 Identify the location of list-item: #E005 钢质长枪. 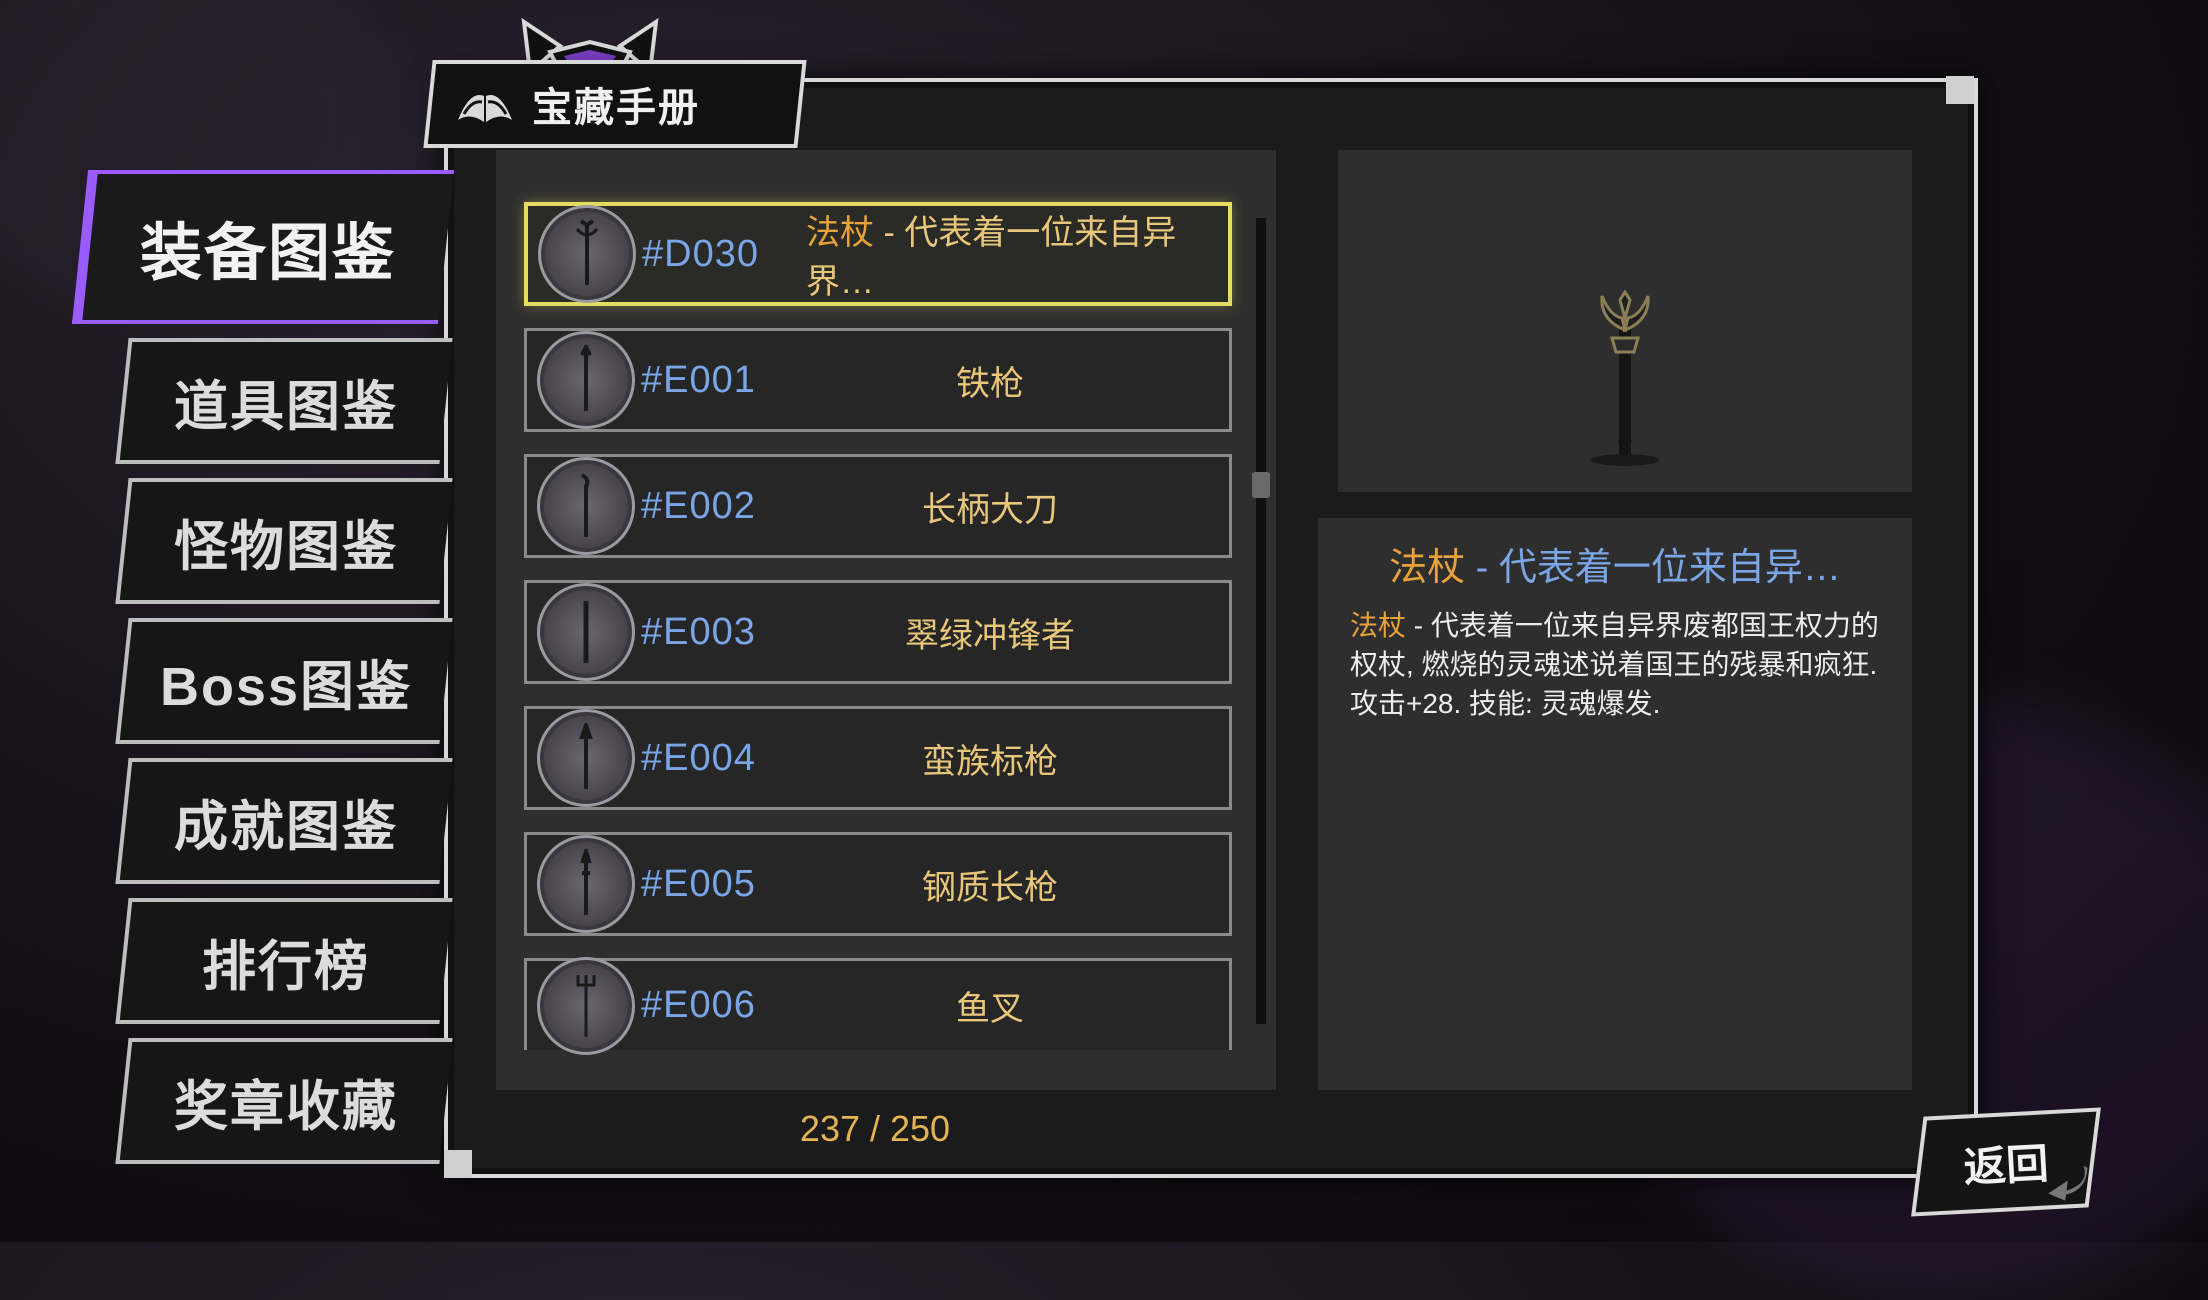
(878, 884).